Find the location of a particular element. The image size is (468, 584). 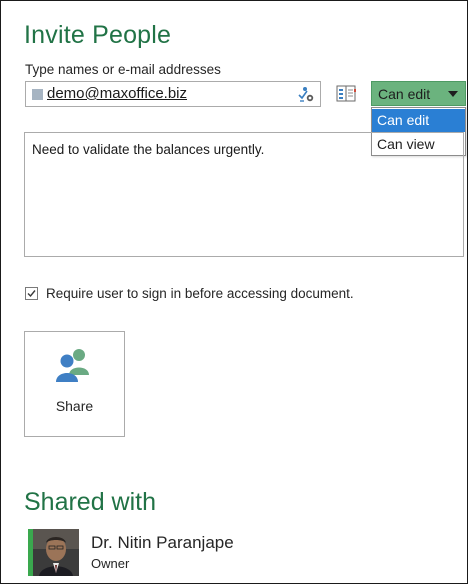

people-share-icon is located at coordinates (74, 365).